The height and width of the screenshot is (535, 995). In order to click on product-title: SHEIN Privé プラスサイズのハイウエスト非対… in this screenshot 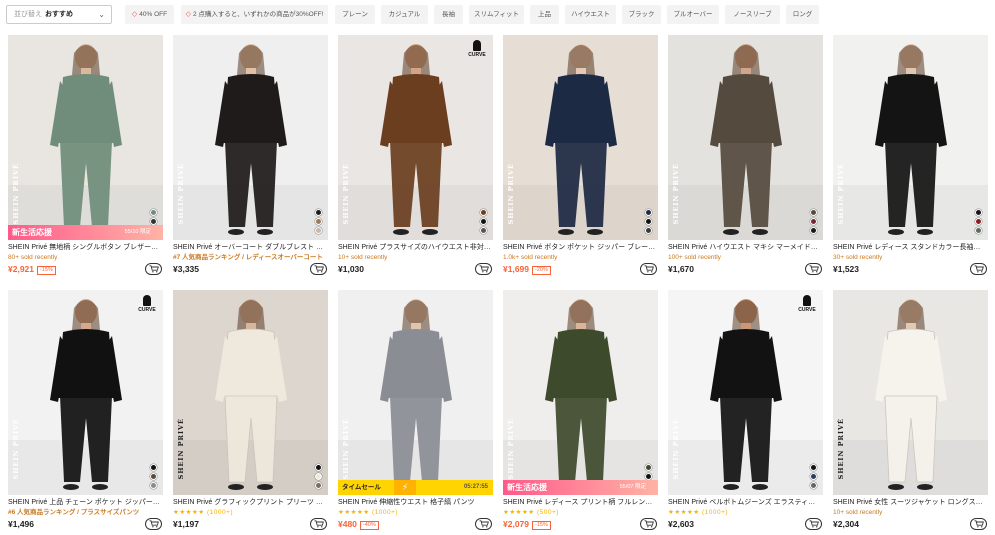, I will do `click(415, 247)`.